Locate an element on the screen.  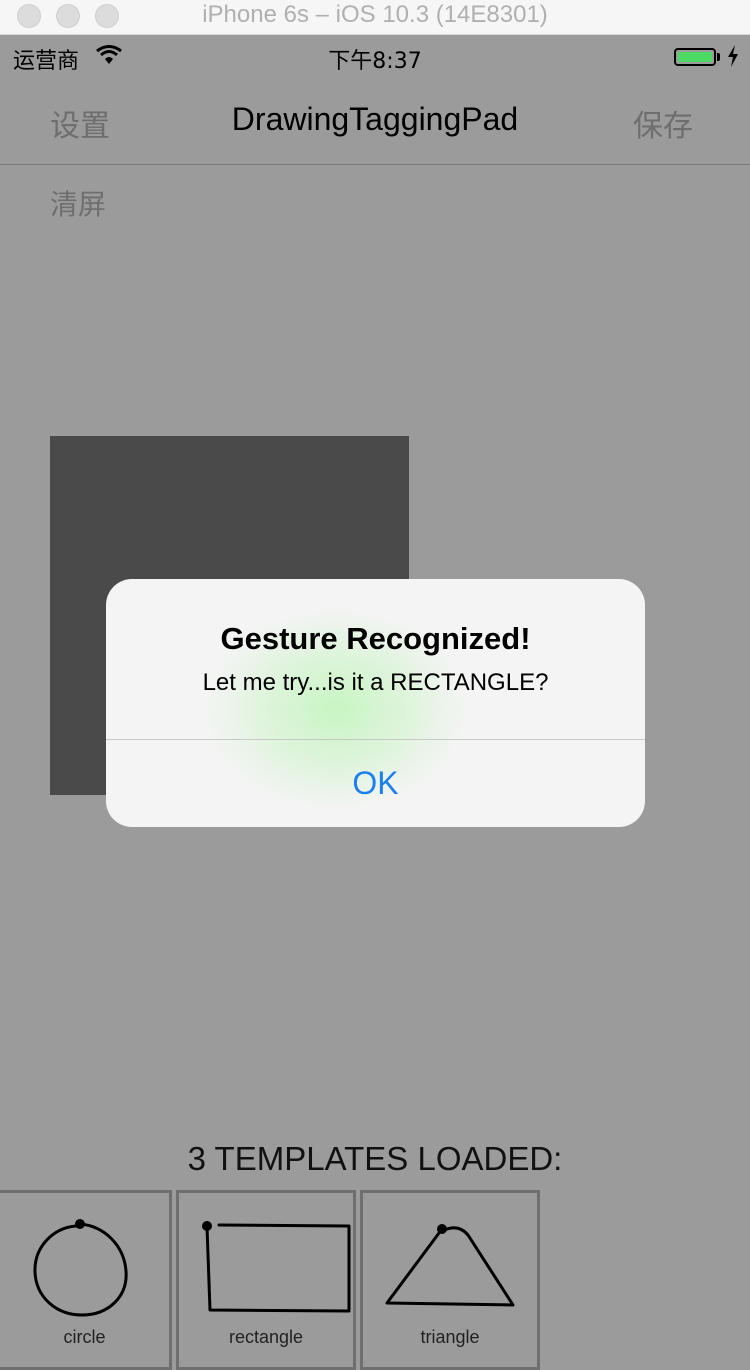
template-label: rectangle is located at coordinates (266, 1337).